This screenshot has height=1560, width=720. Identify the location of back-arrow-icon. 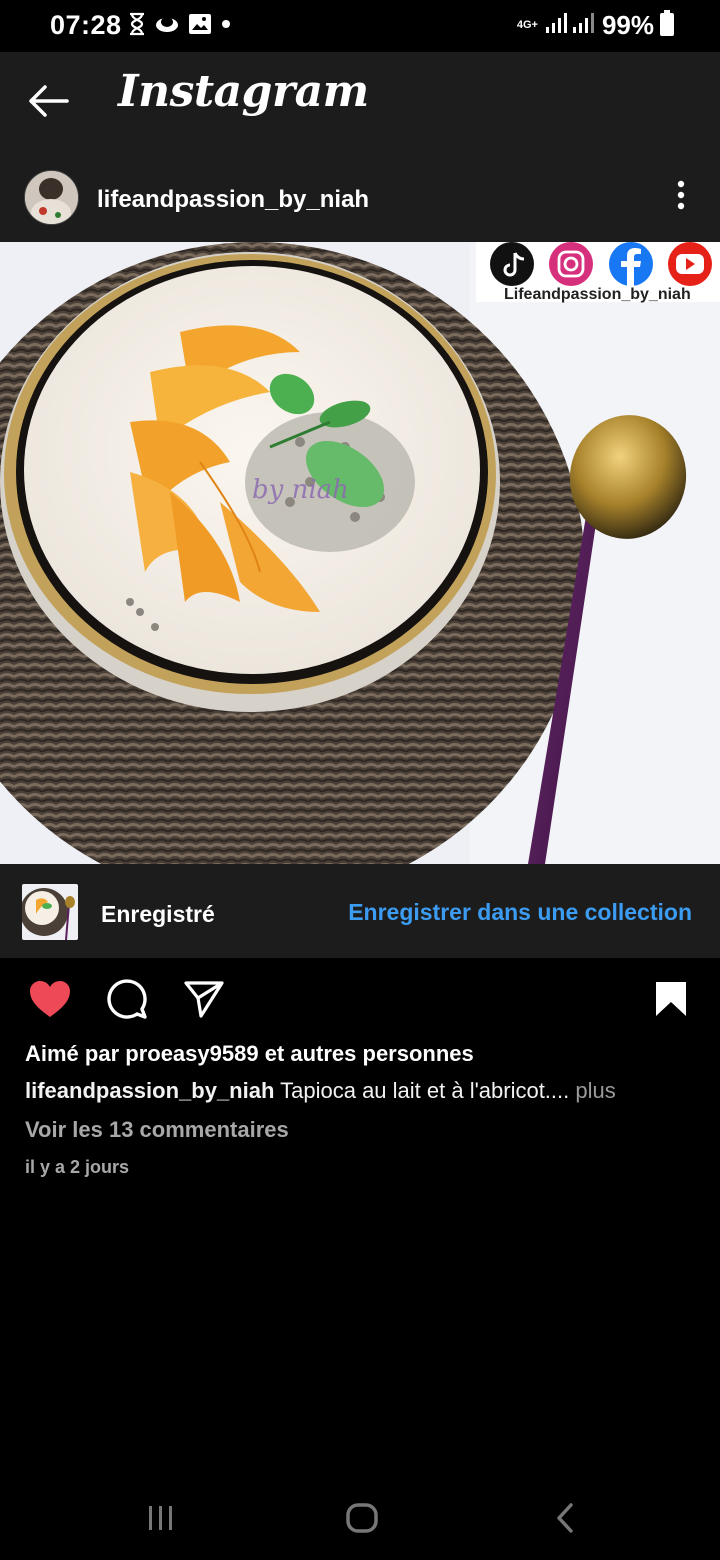
(48, 103).